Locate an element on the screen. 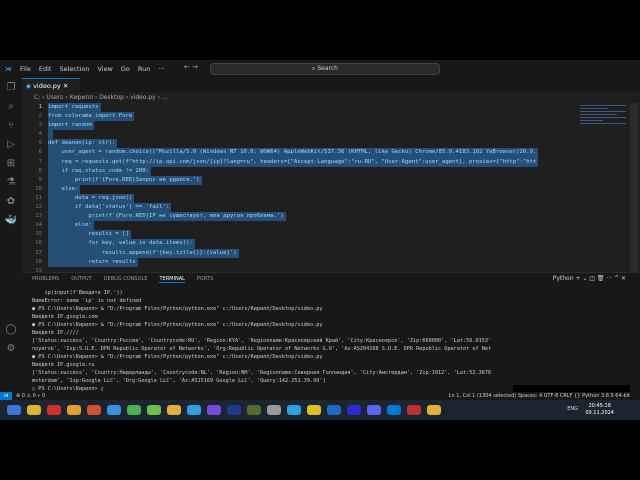 This screenshot has width=640, height=480. panel-tab-problems: PROBLEMS is located at coordinates (45, 279).